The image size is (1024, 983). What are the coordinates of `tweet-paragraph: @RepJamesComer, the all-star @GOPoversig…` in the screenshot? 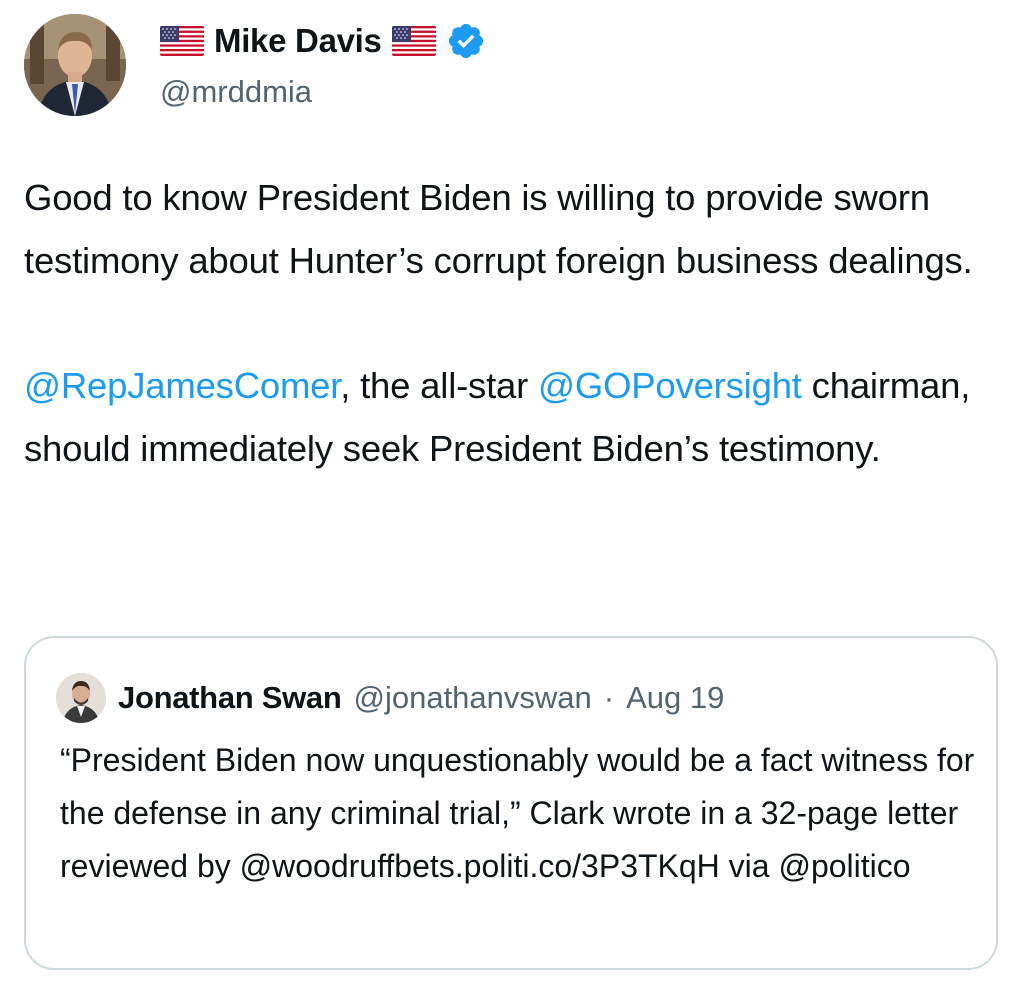 It's located at (514, 417).